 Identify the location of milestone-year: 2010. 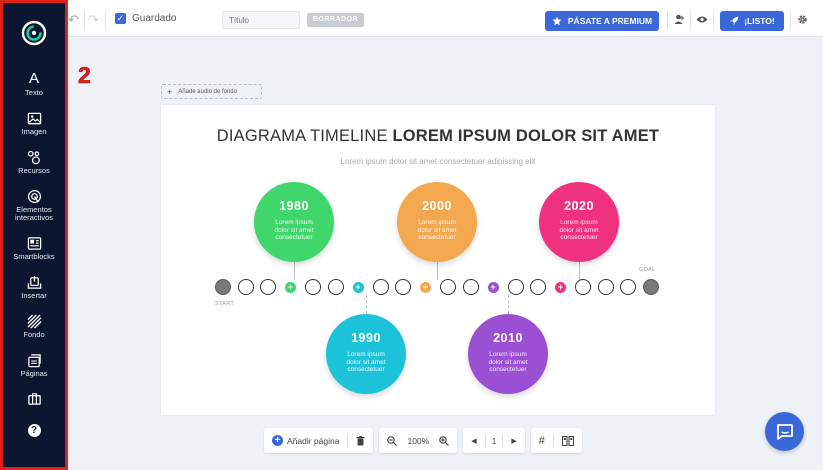
(508, 338).